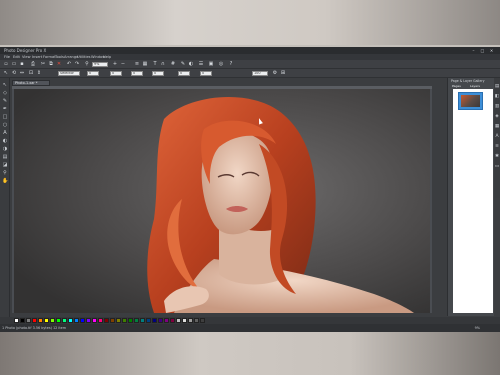  What do you see at coordinates (260, 73) in the screenshot?
I see `rotation-field: 100` at bounding box center [260, 73].